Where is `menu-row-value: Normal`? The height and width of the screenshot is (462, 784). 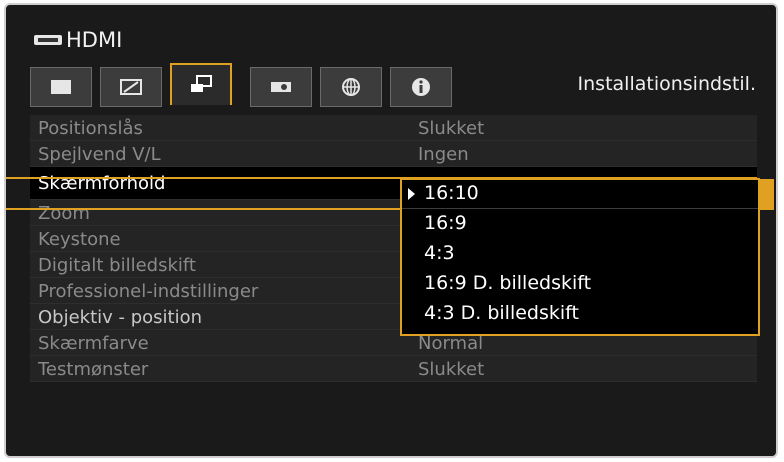 menu-row-value: Normal is located at coordinates (451, 343).